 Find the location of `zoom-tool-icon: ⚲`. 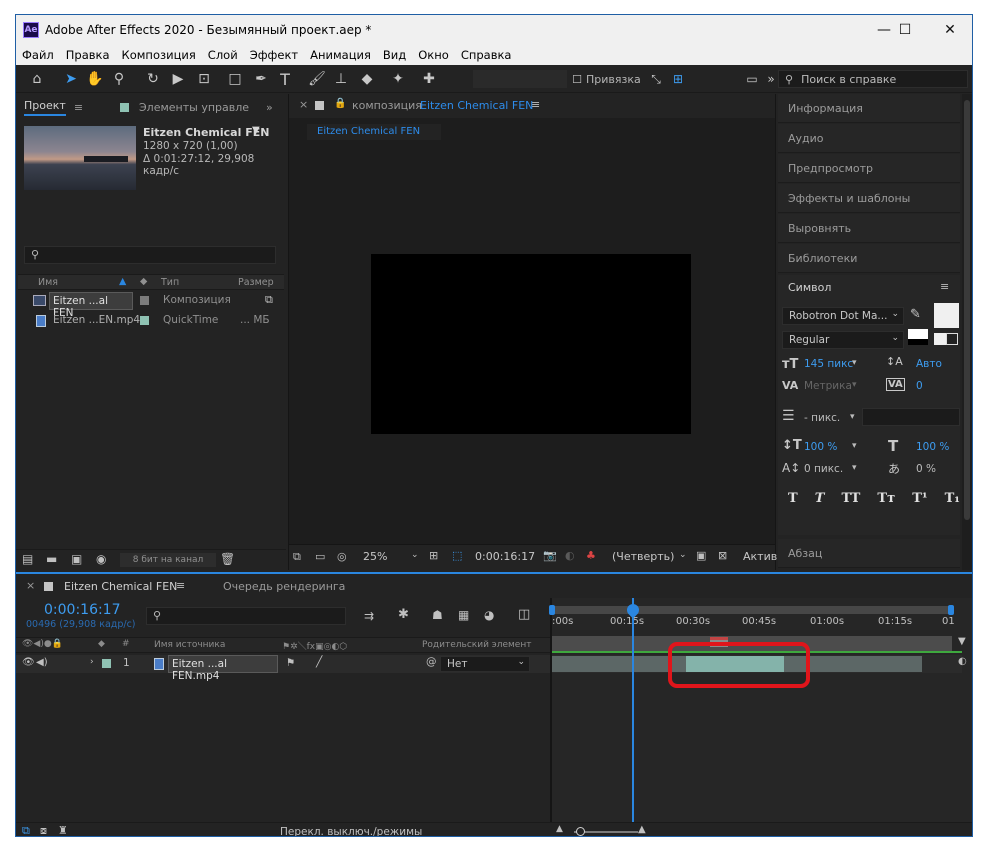

zoom-tool-icon: ⚲ is located at coordinates (119, 79).